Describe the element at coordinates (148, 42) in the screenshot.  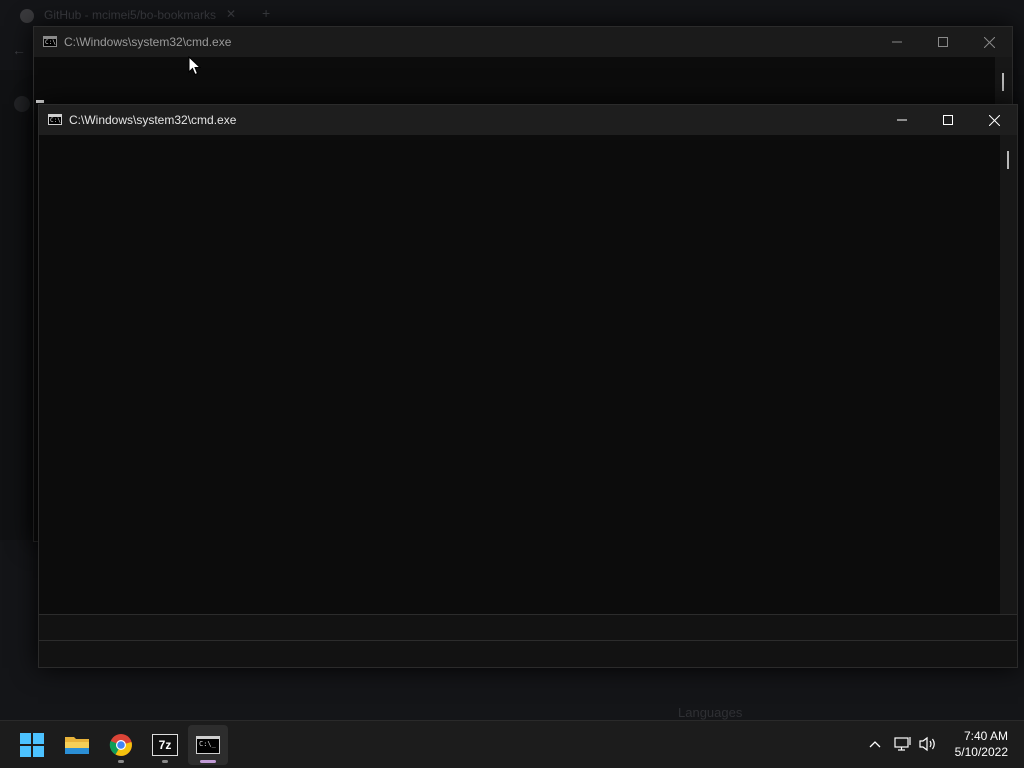
I see `cmd-back-title: C:\Windows\system32\cmd.exe` at that location.